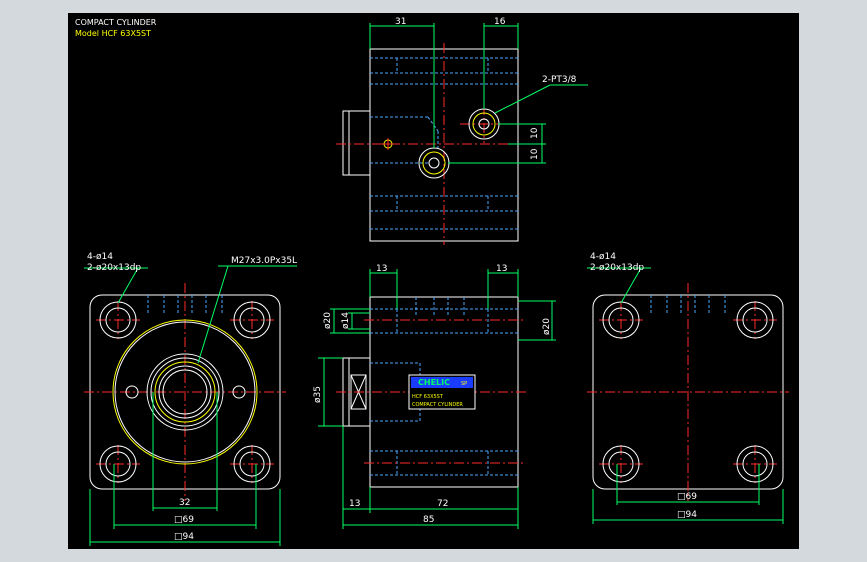 This screenshot has width=867, height=562. Describe the element at coordinates (381, 269) in the screenshot. I see `dim-side-13-left: 13` at that location.